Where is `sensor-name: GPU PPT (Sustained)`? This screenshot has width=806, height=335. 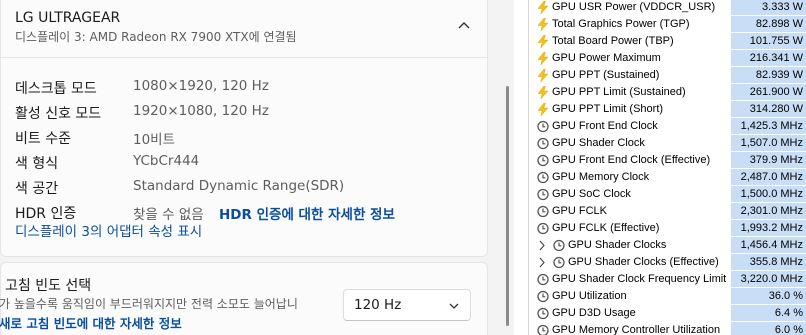 sensor-name: GPU PPT (Sustained) is located at coordinates (606, 75).